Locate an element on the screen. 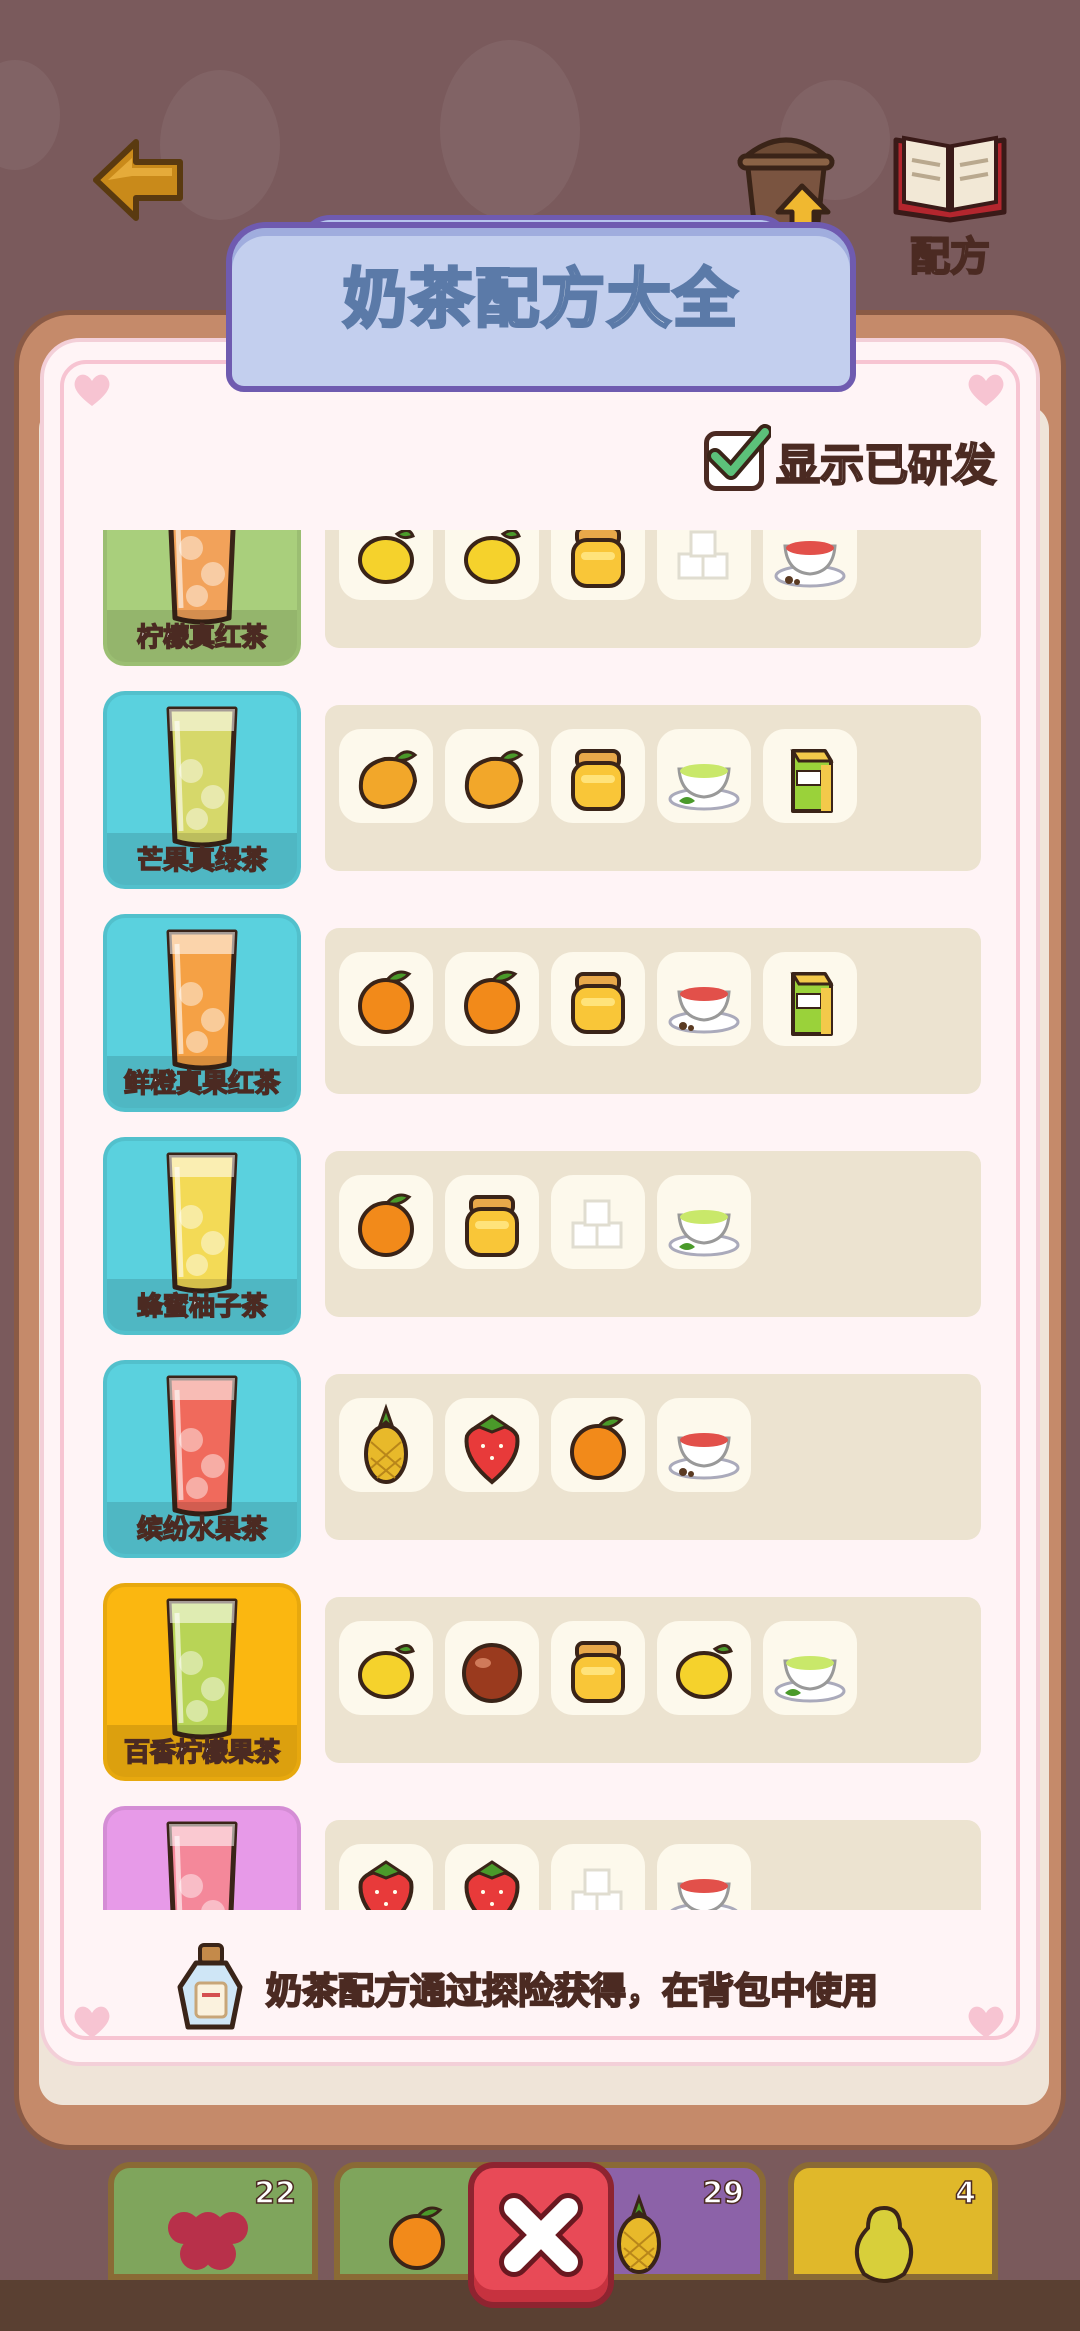 This screenshot has height=2331, width=1080. recipe-row: 柠檬真红茶 is located at coordinates (545, 599).